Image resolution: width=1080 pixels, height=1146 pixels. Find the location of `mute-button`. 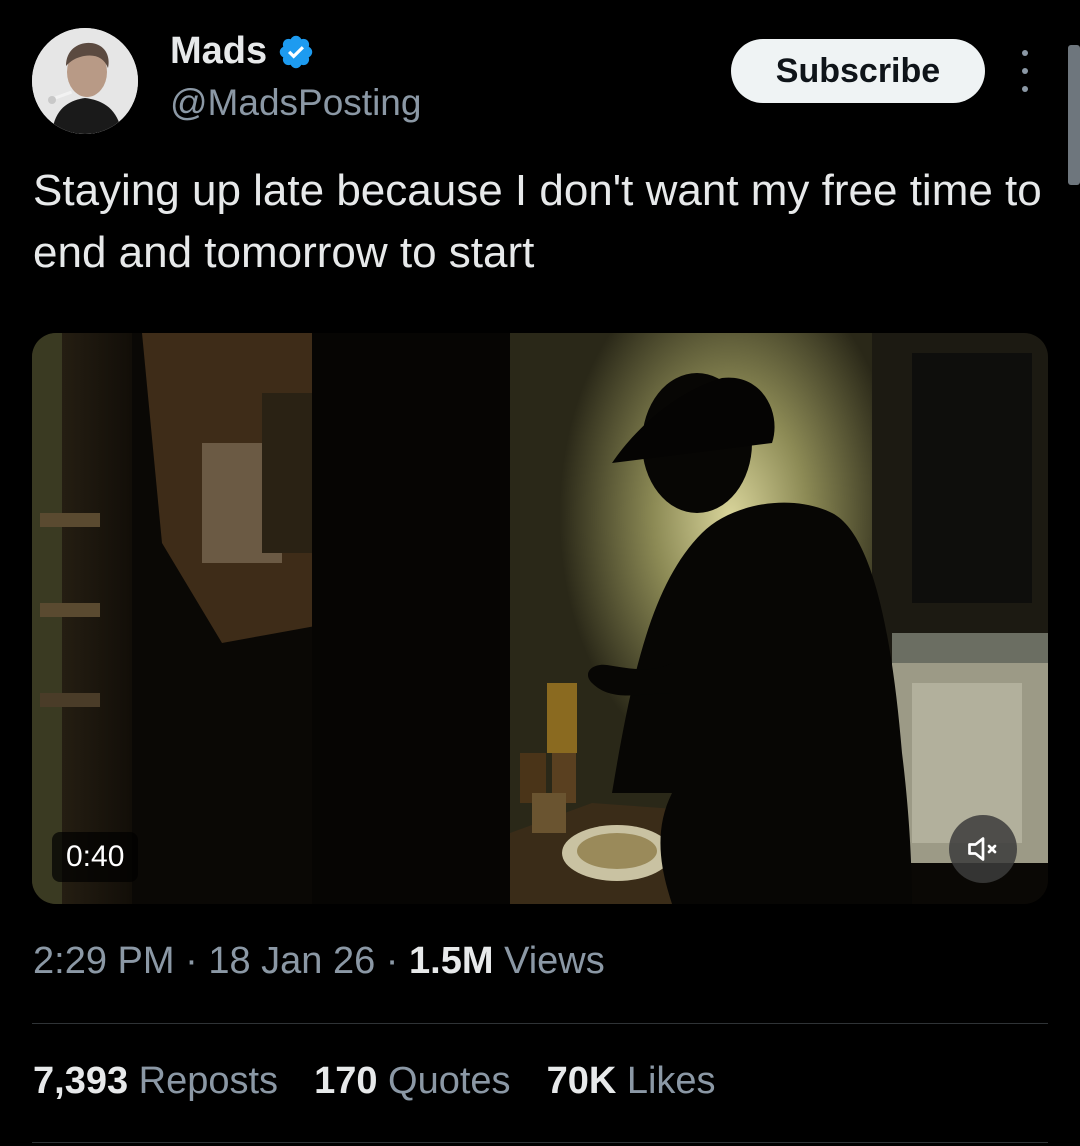

mute-button is located at coordinates (983, 849).